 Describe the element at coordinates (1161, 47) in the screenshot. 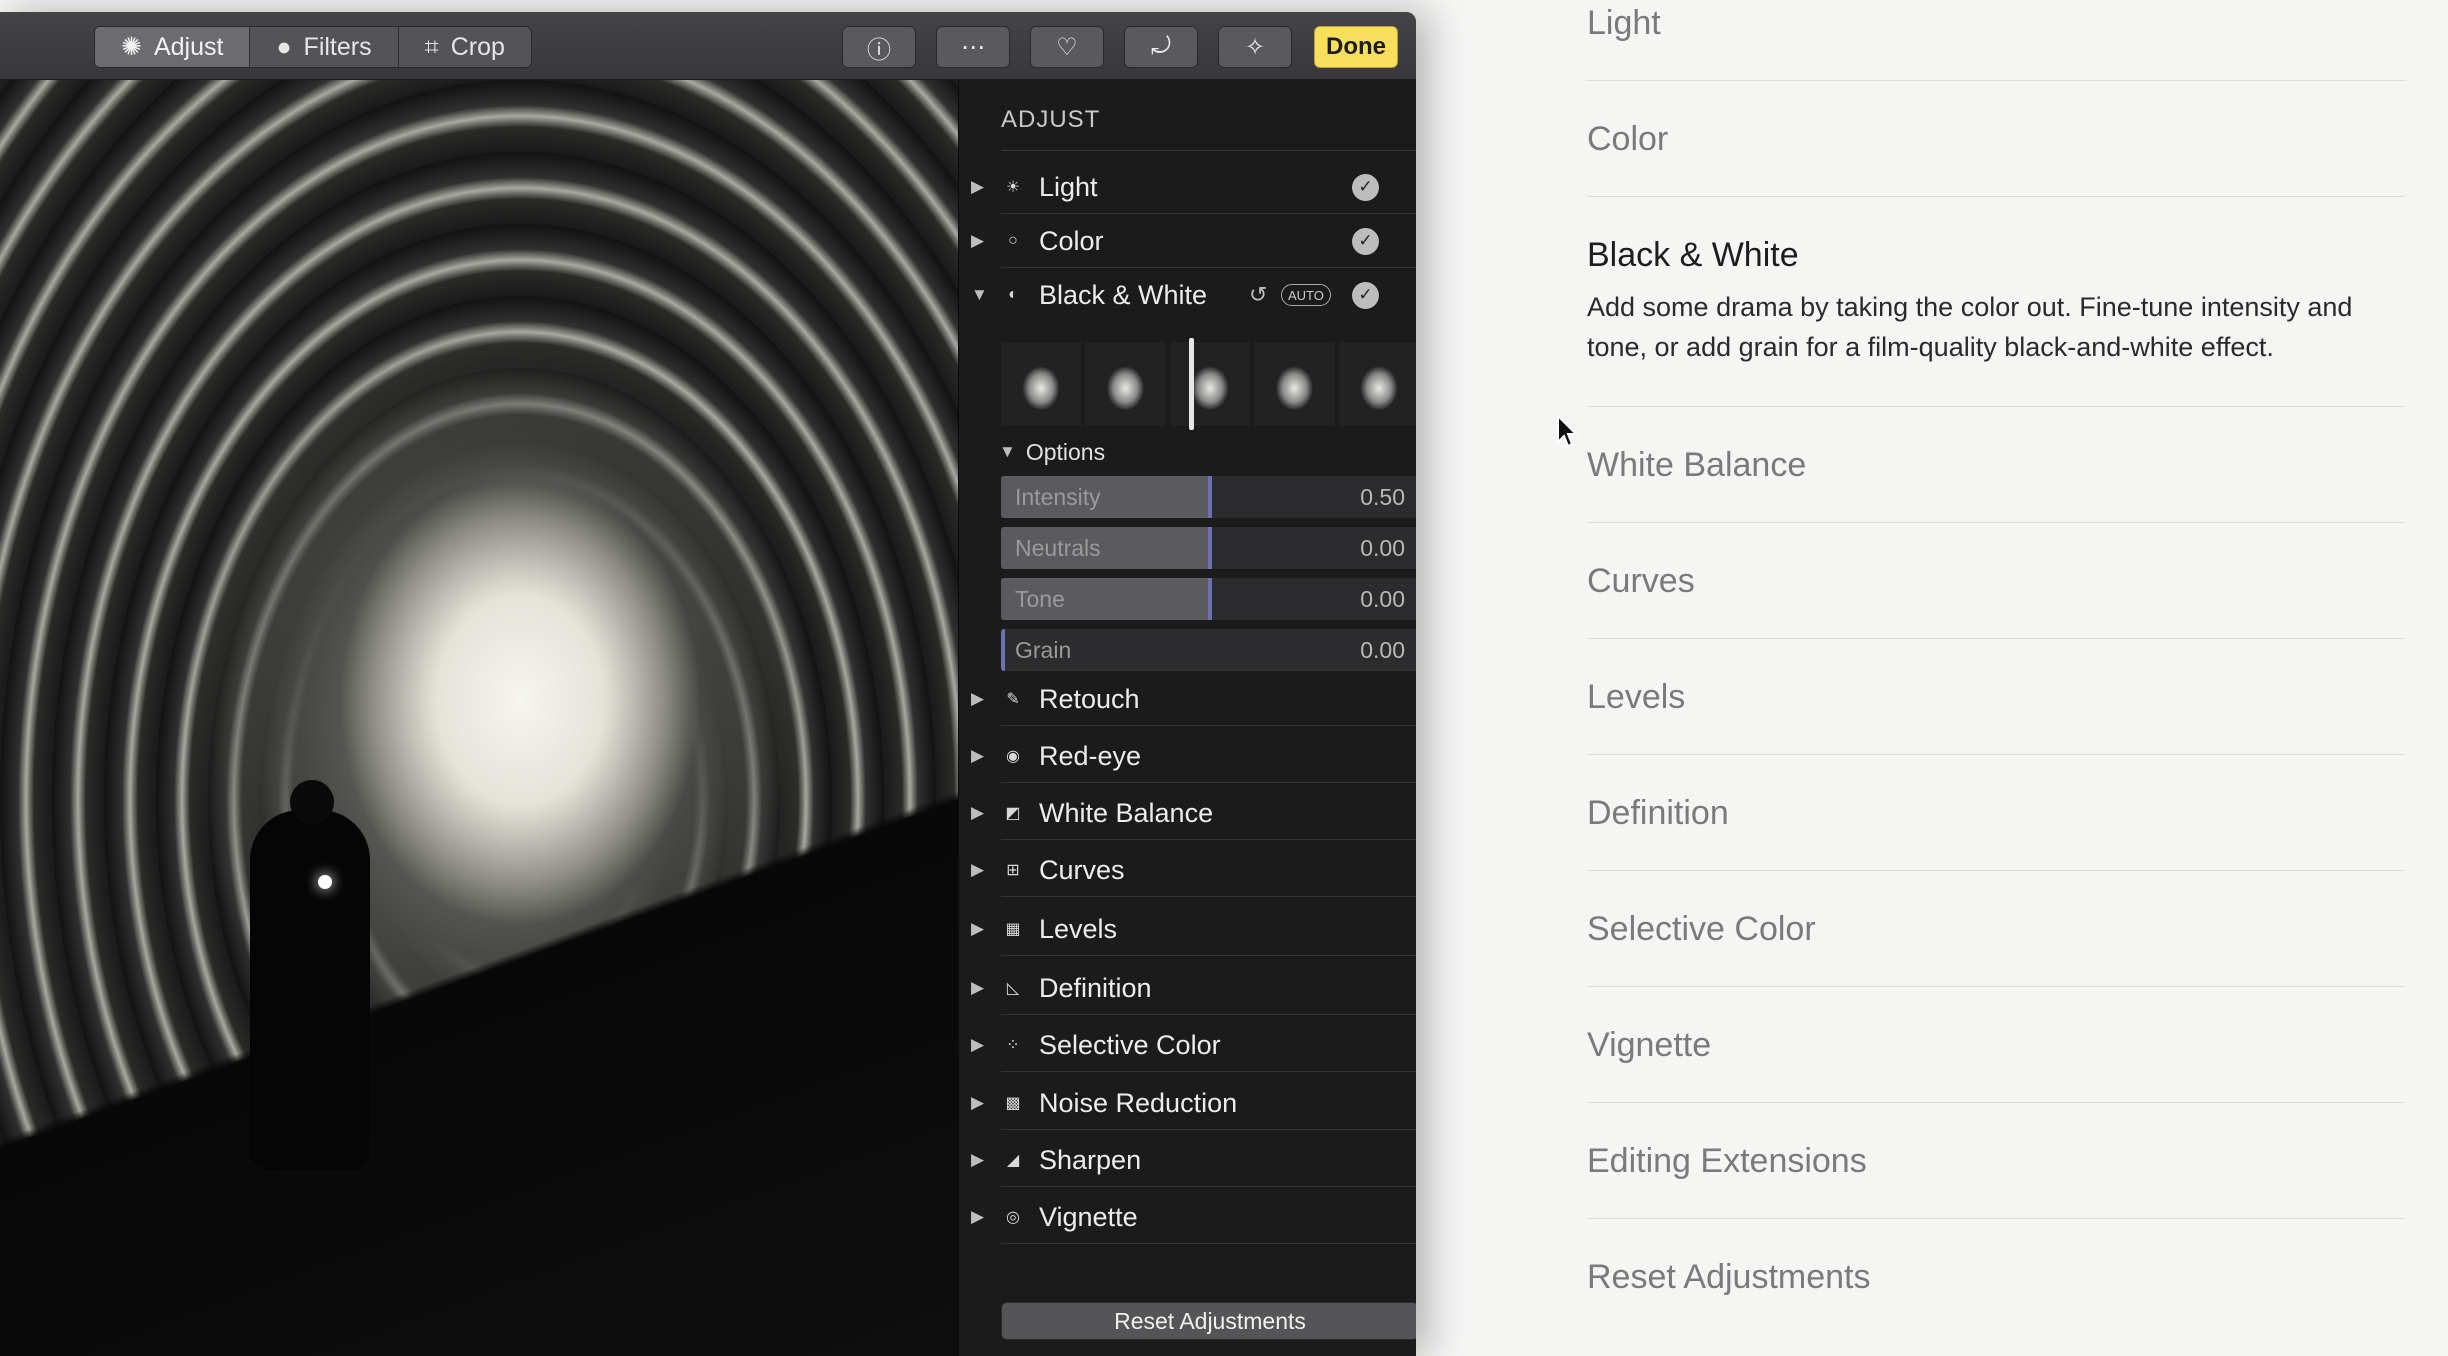

I see `rotate-button: ⤾` at that location.